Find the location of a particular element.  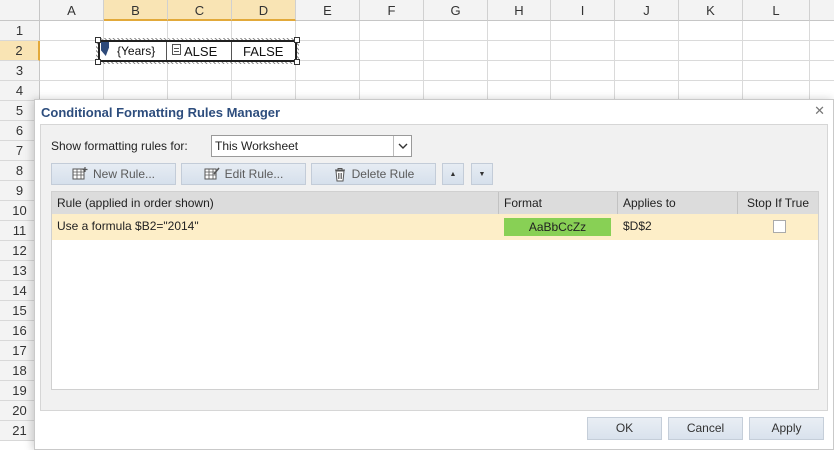

column-header-j: J is located at coordinates (647, 10).